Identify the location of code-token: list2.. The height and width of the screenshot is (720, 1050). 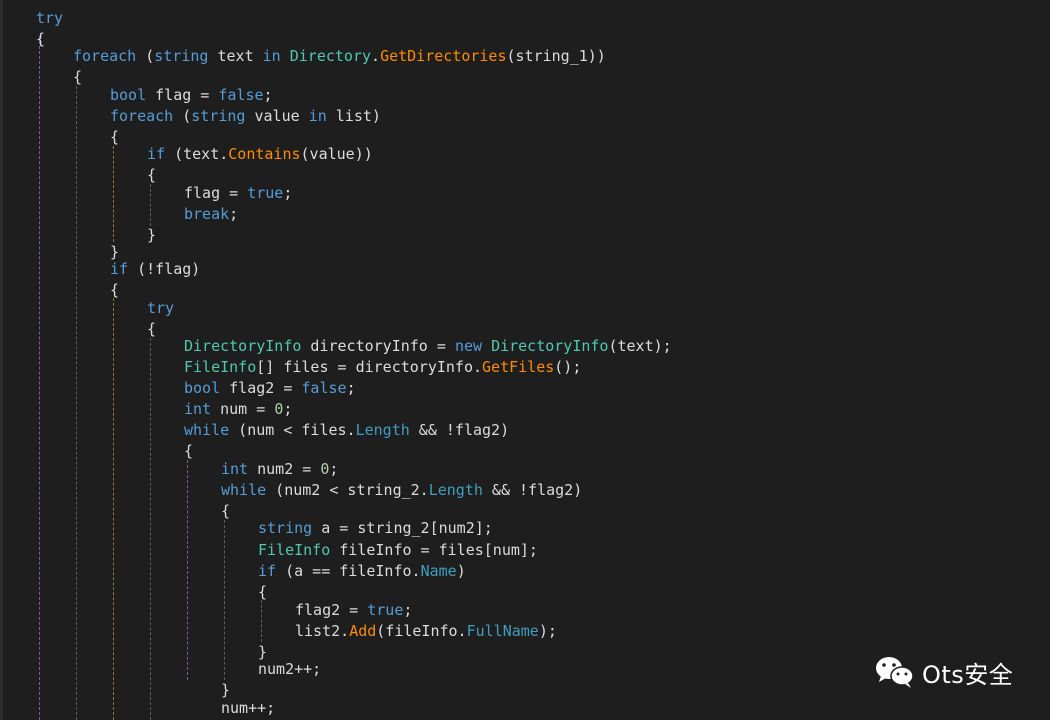
(322, 631).